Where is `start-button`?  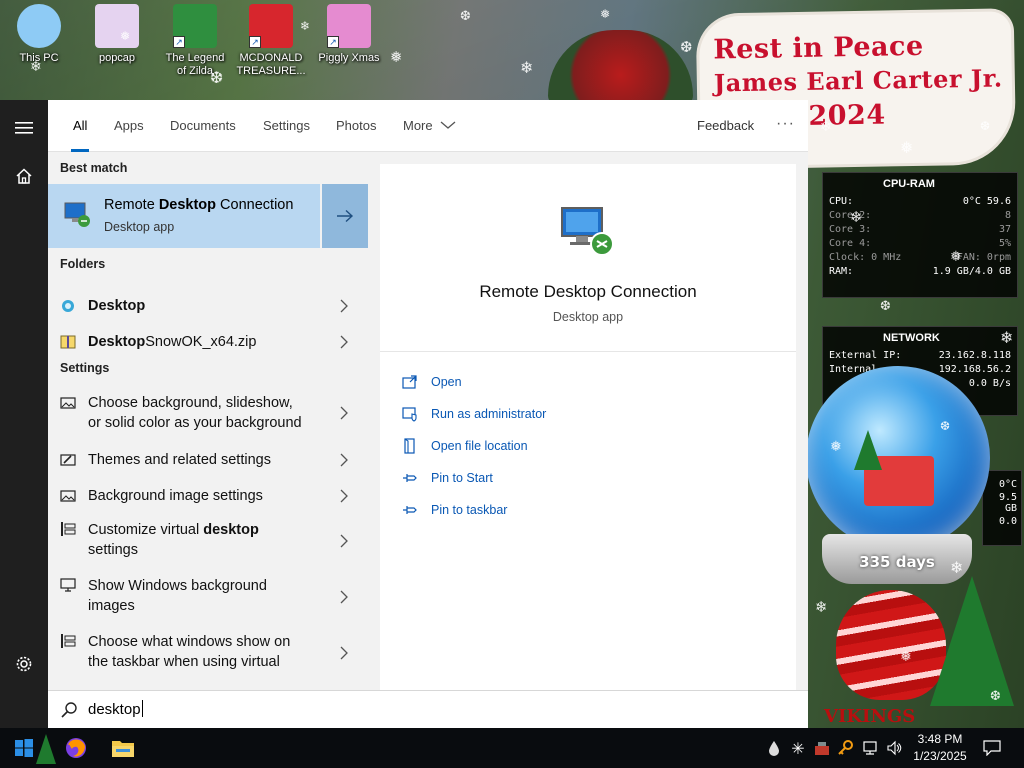
start-button is located at coordinates (28, 748).